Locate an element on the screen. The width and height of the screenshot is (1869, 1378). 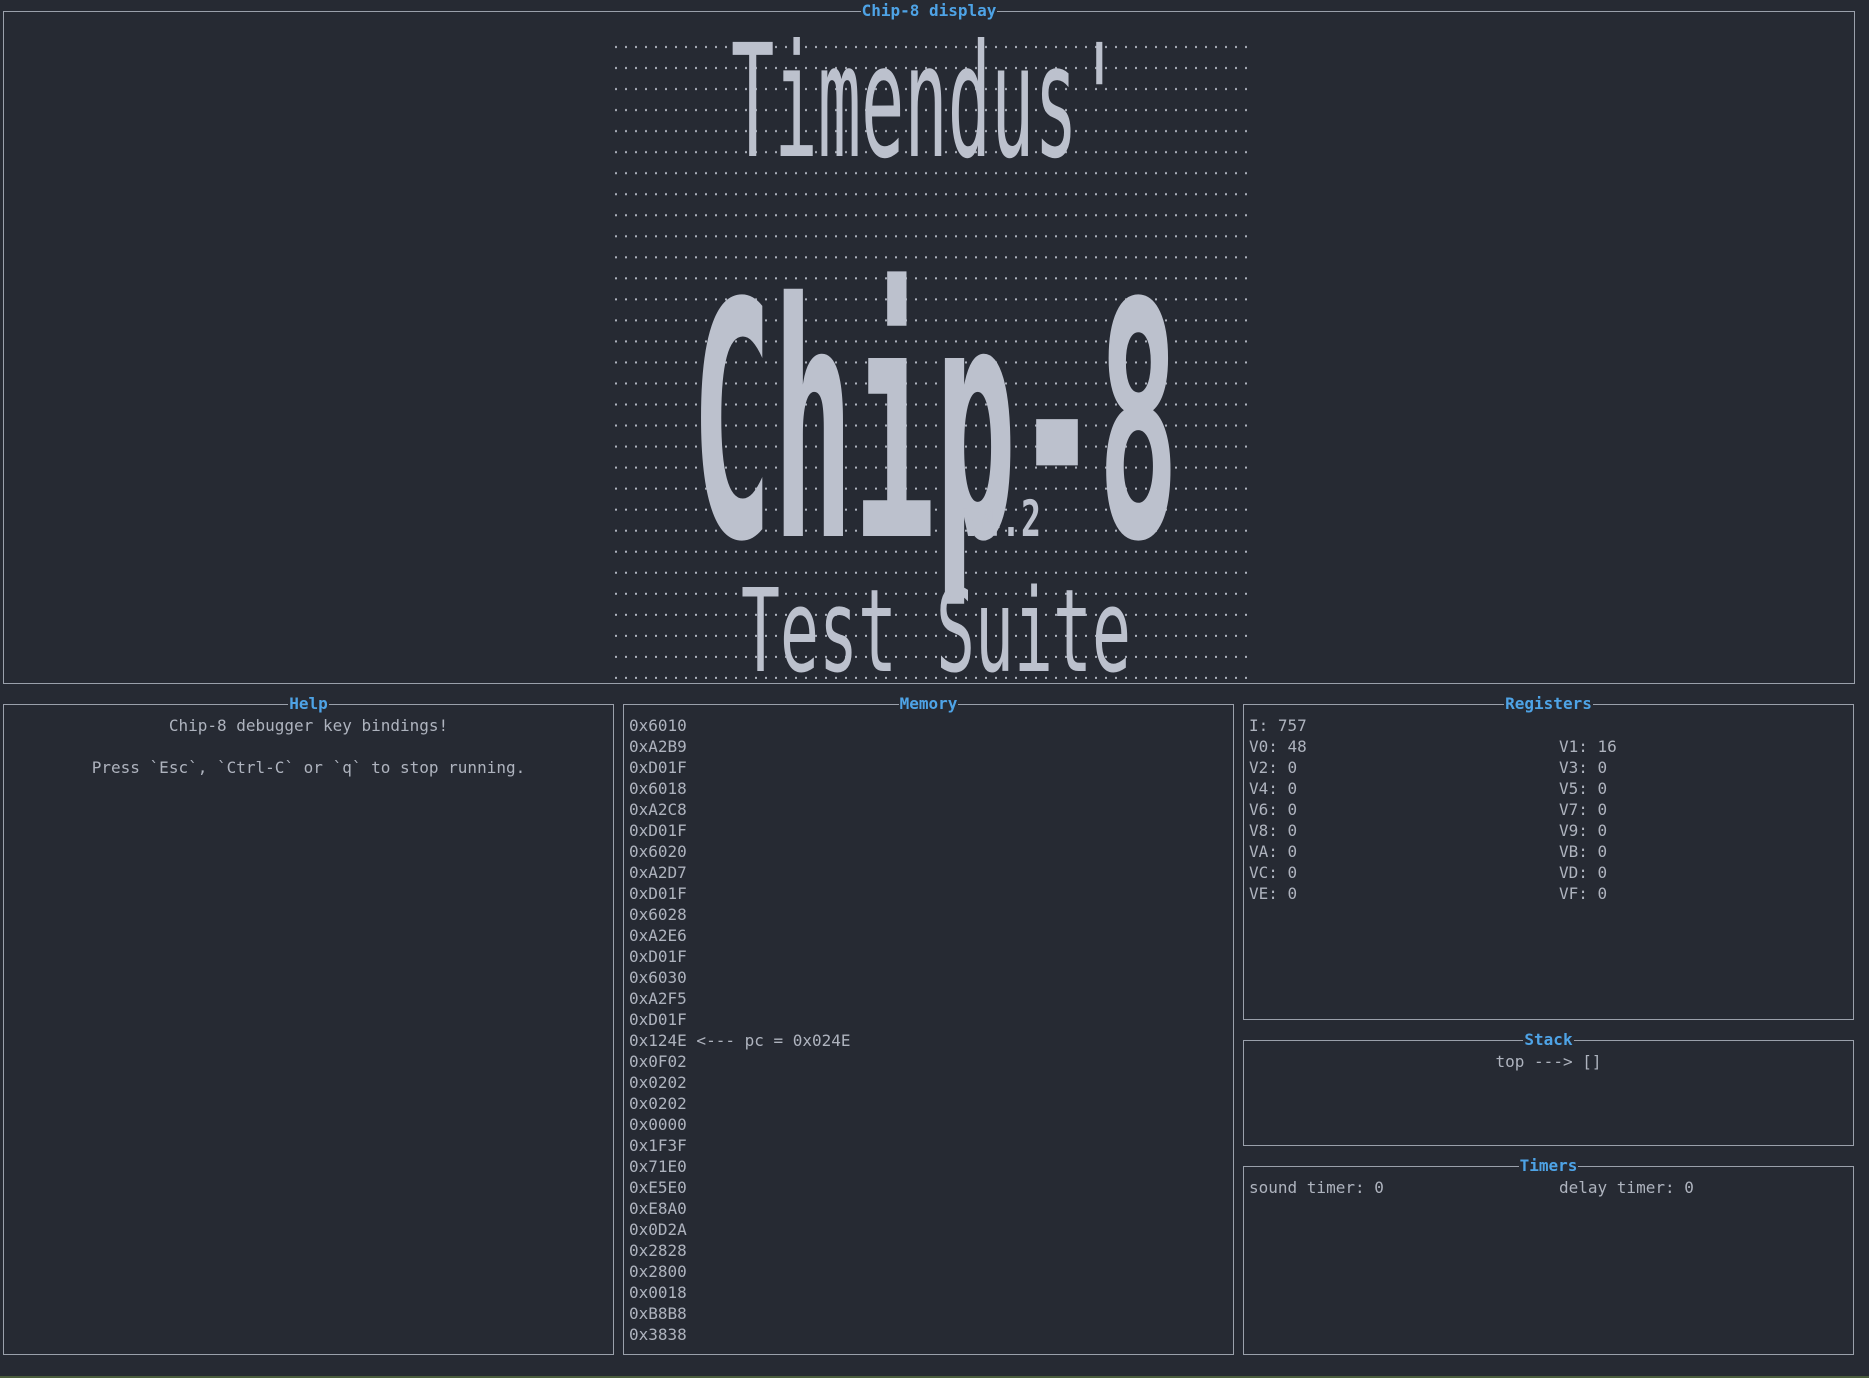
memory-line: 0x124E <--- pc = 0x024E is located at coordinates (740, 1040).